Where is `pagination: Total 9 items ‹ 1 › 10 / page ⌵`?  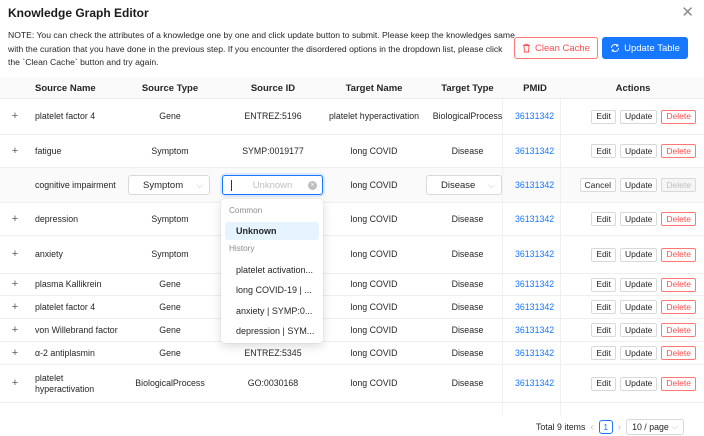 pagination: Total 9 items ‹ 1 › 10 / page ⌵ is located at coordinates (610, 427).